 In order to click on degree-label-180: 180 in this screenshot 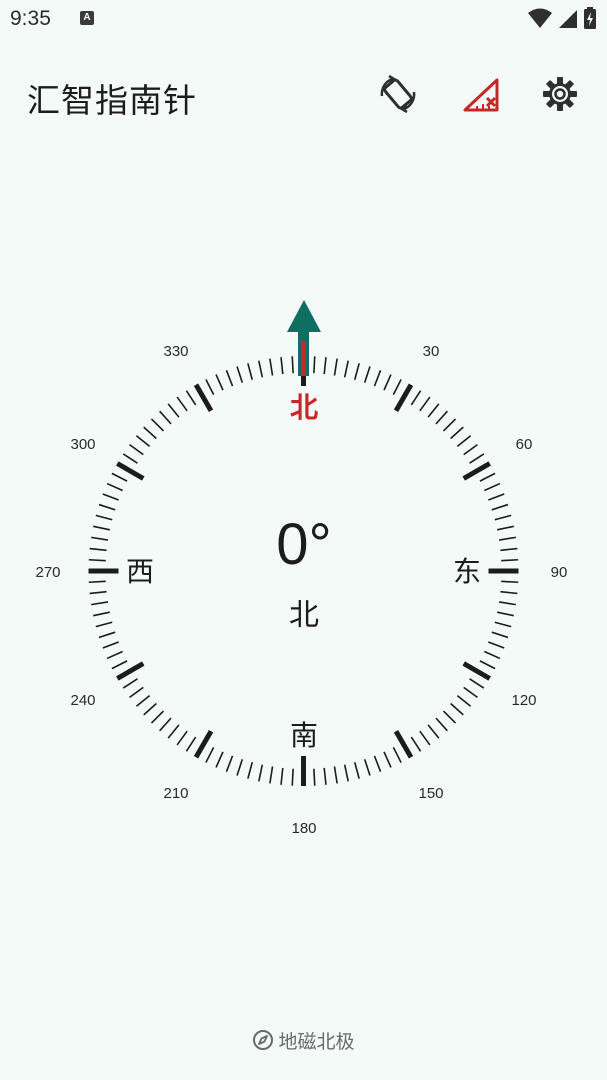, I will do `click(303, 828)`.